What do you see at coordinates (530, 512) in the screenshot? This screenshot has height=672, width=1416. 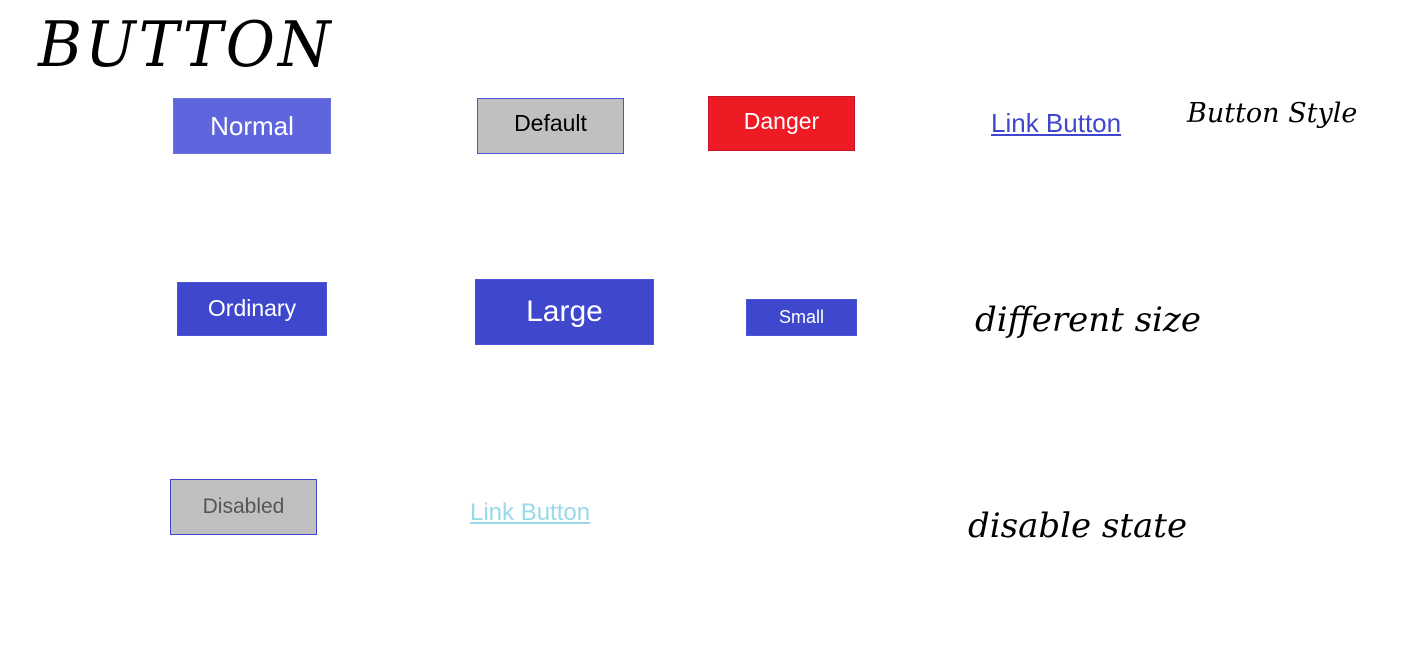 I see `disabled-link-button: Link Button` at bounding box center [530, 512].